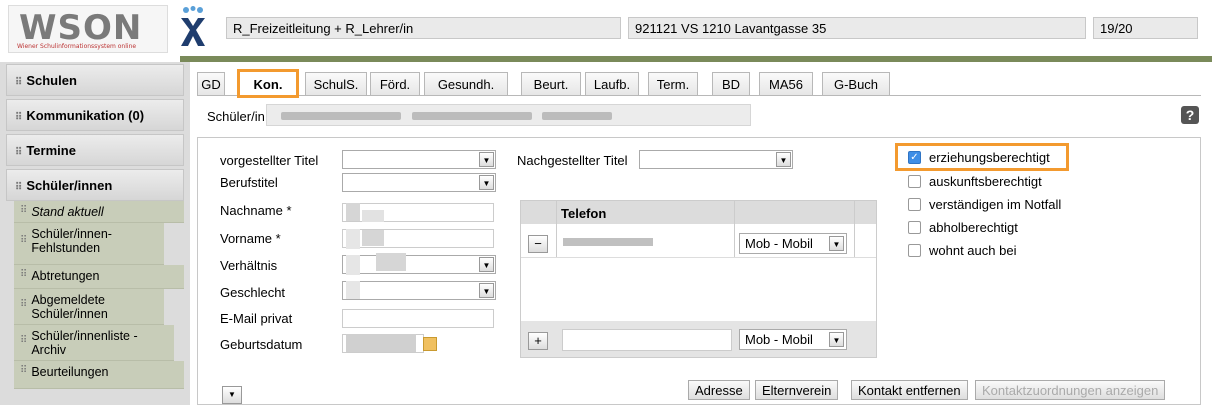 This screenshot has height=405, width=1212. I want to click on phone-type-select: Mob - Mobil ▼, so click(793, 243).